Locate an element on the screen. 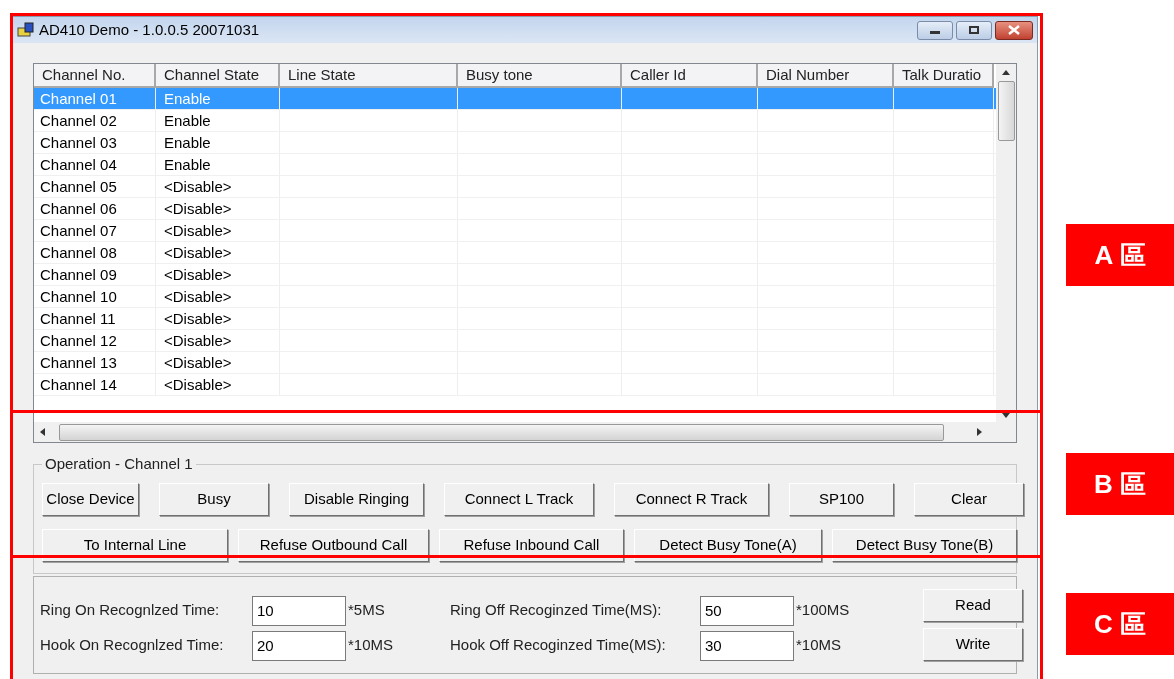 This screenshot has height=679, width=1174. action-button: Busy is located at coordinates (214, 499).